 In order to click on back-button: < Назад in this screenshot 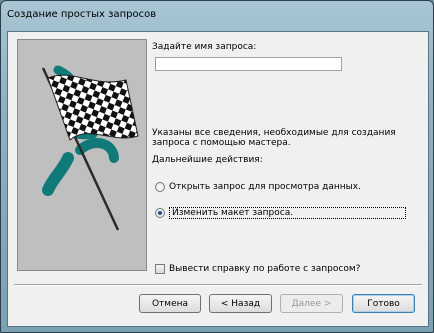, I will do `click(240, 303)`.